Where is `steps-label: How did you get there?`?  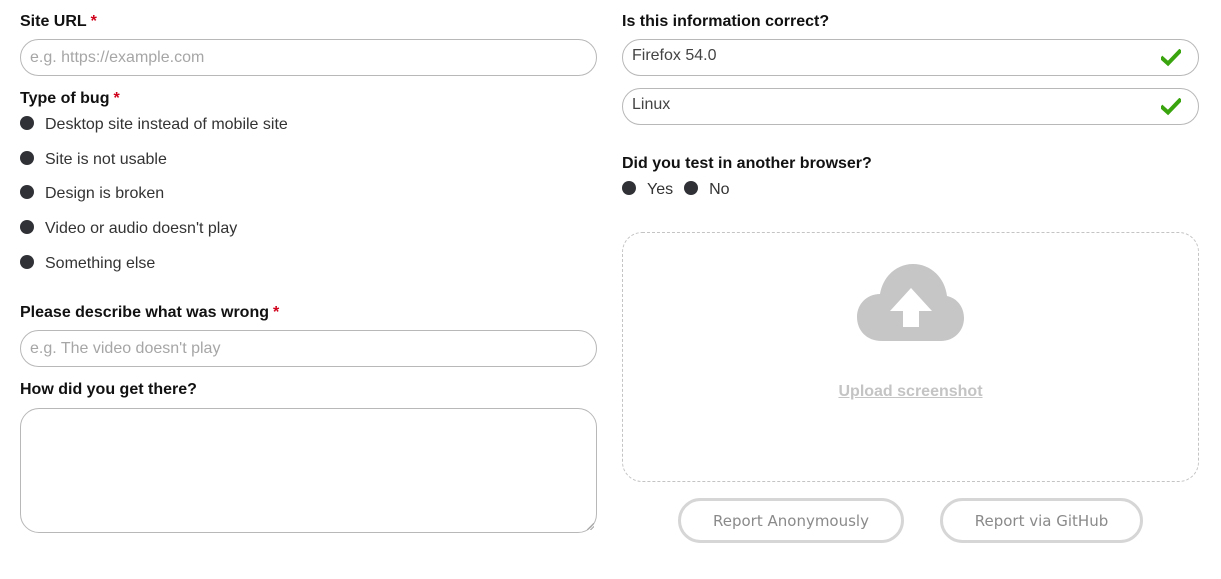
steps-label: How did you get there? is located at coordinates (108, 389).